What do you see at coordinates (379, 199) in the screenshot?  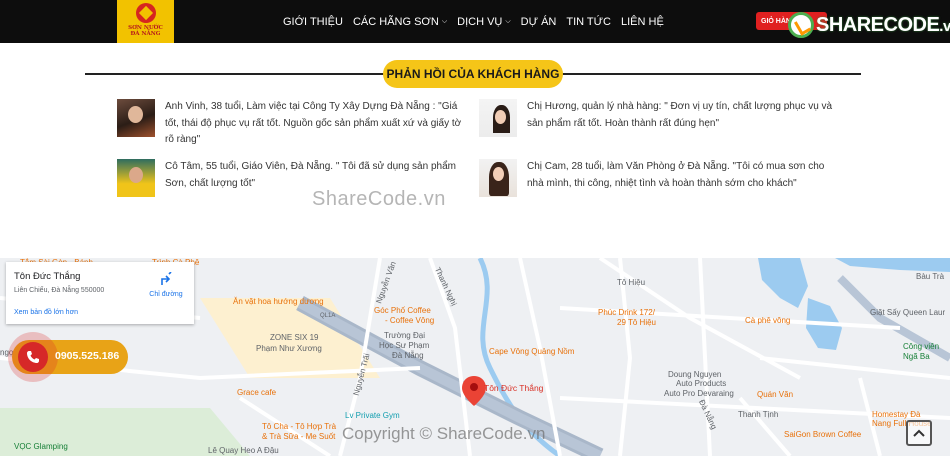 I see `watermark-text: ShareCode.vn` at bounding box center [379, 199].